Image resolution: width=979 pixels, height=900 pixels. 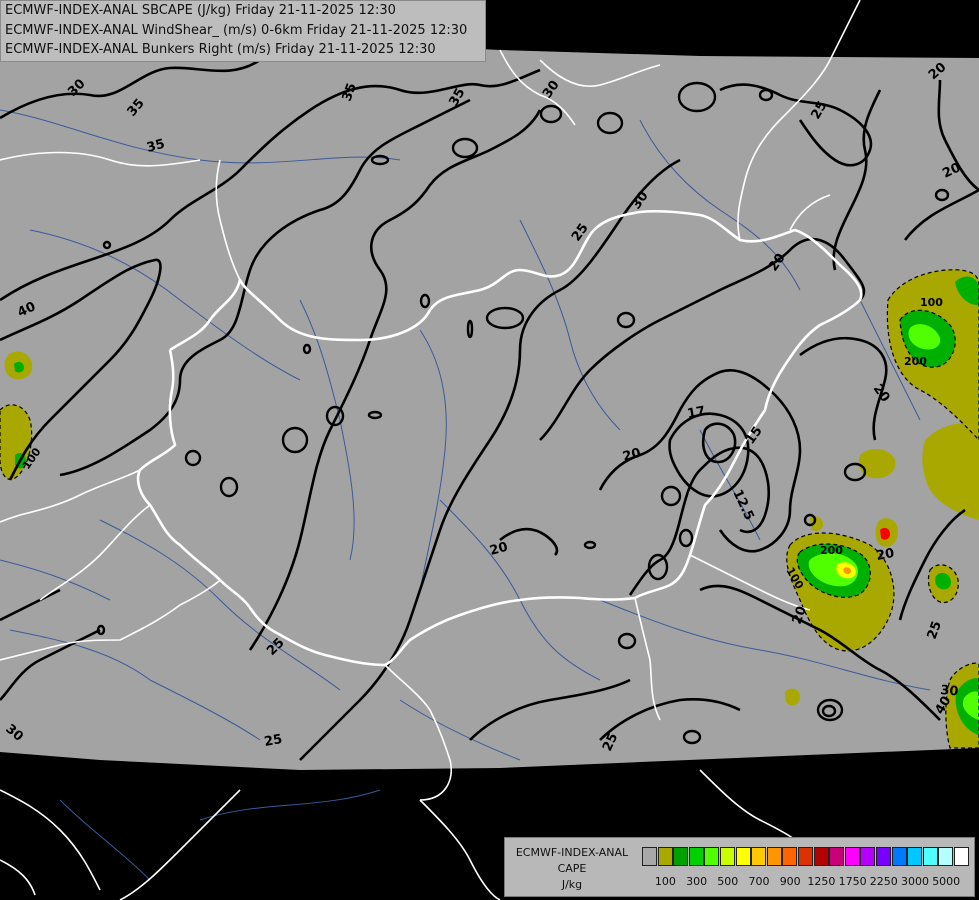 I want to click on legend-tick-label: 1750, so click(x=852, y=881).